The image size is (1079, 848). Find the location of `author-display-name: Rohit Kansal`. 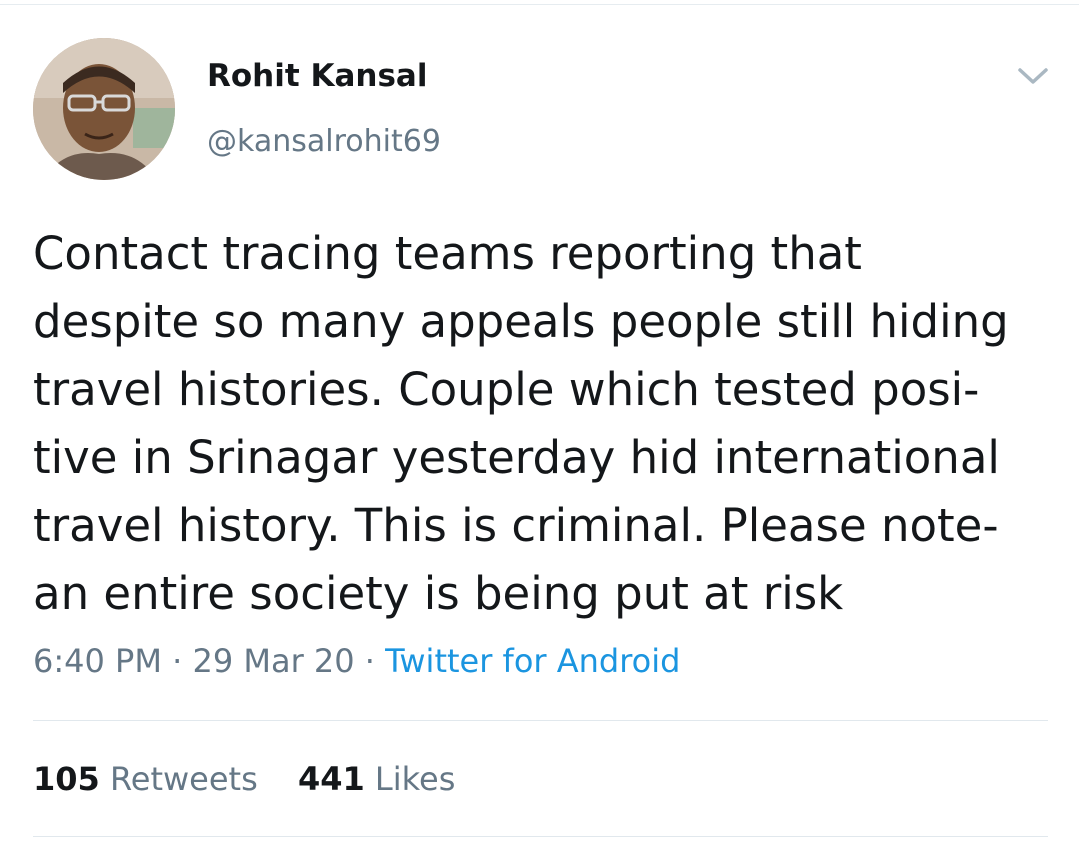

author-display-name: Rohit Kansal is located at coordinates (317, 76).